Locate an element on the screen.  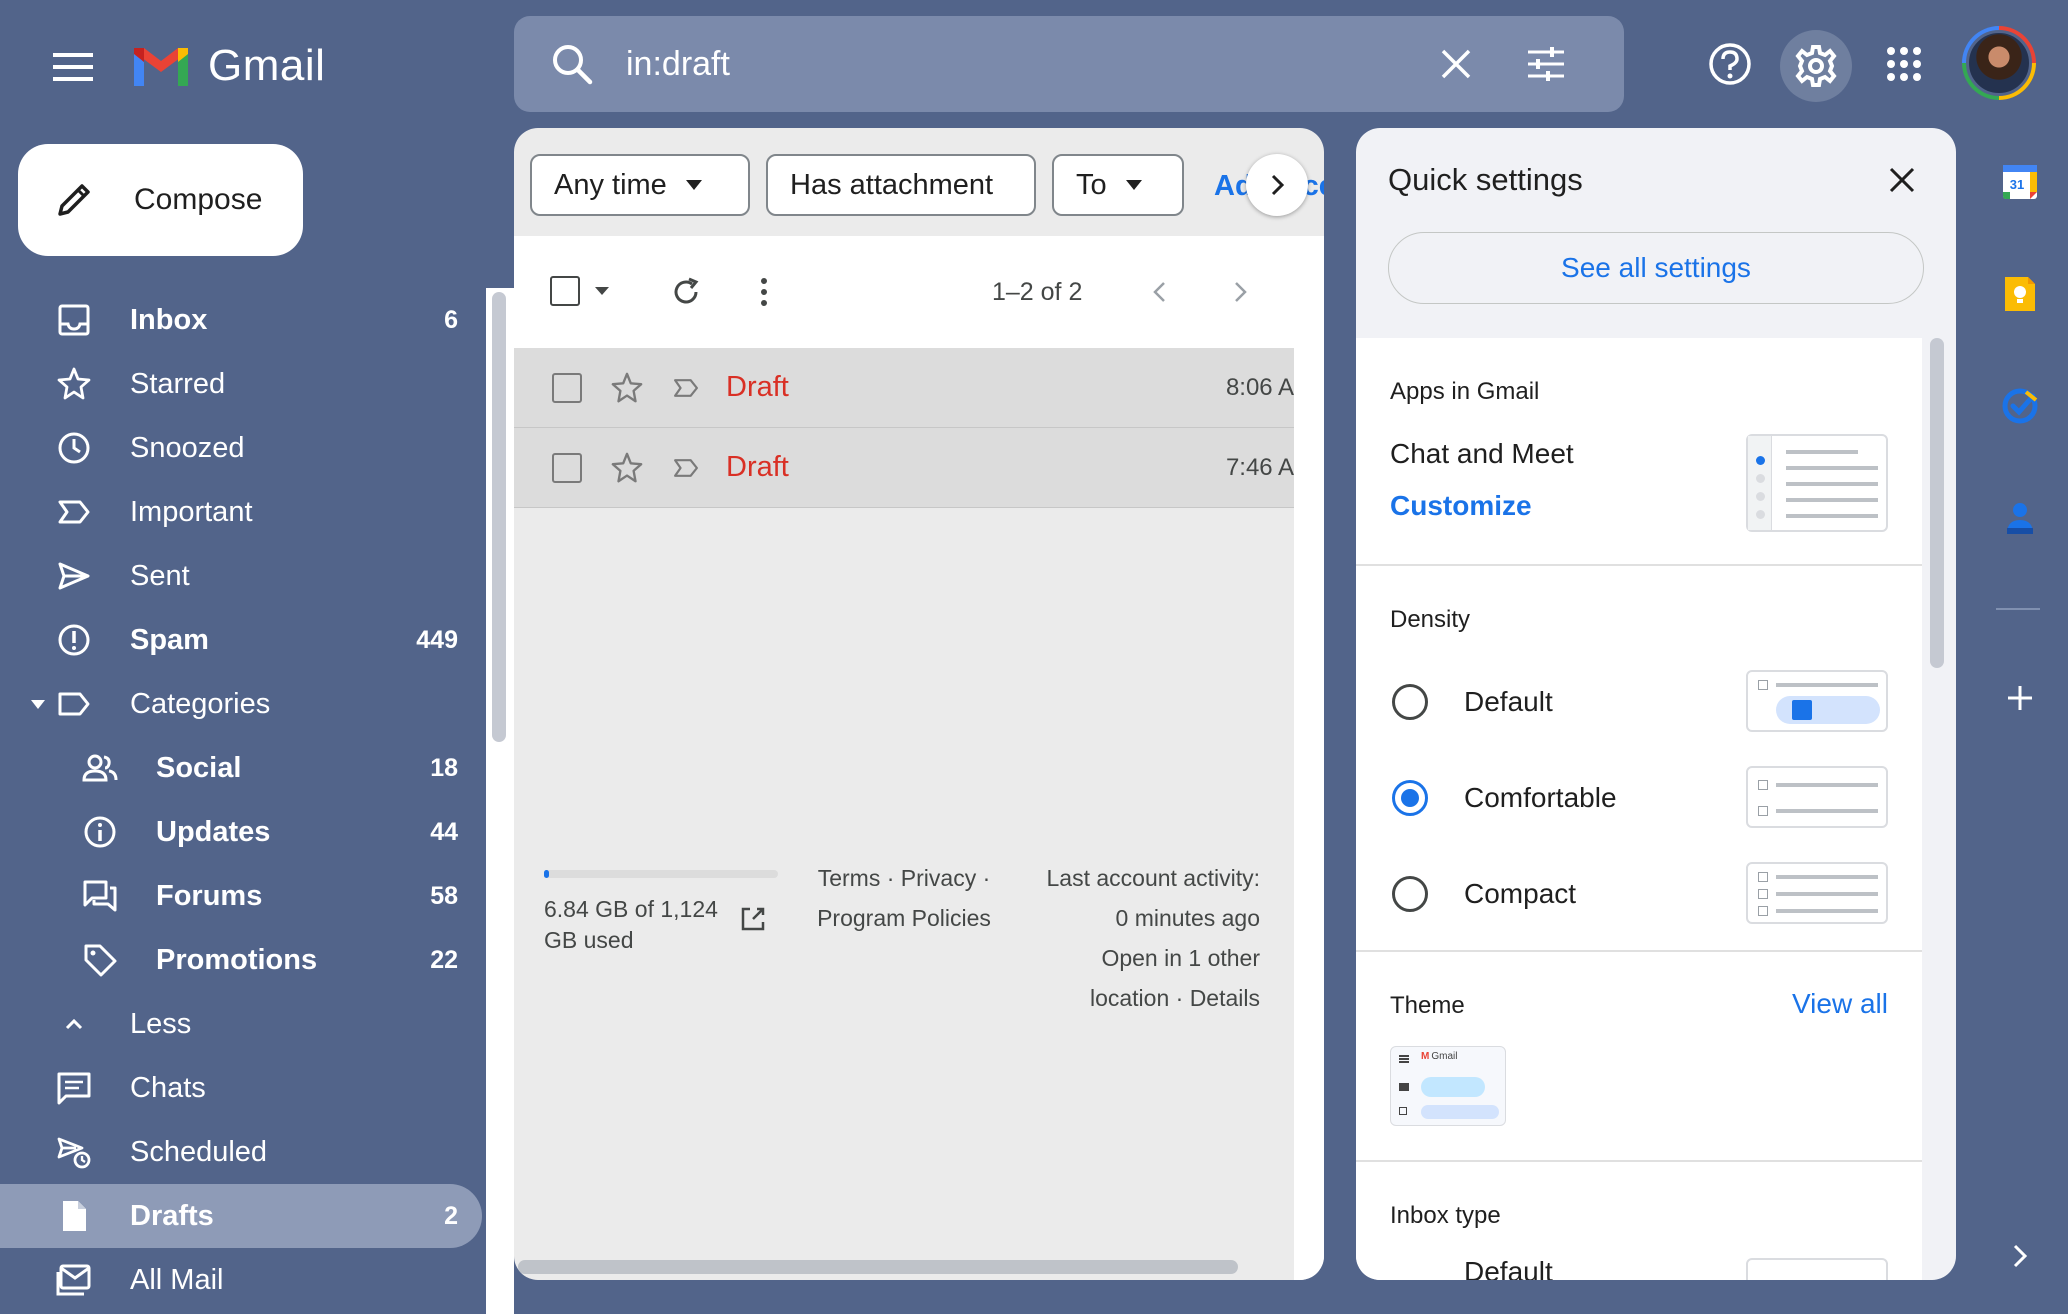
account-avatar is located at coordinates (1999, 63).